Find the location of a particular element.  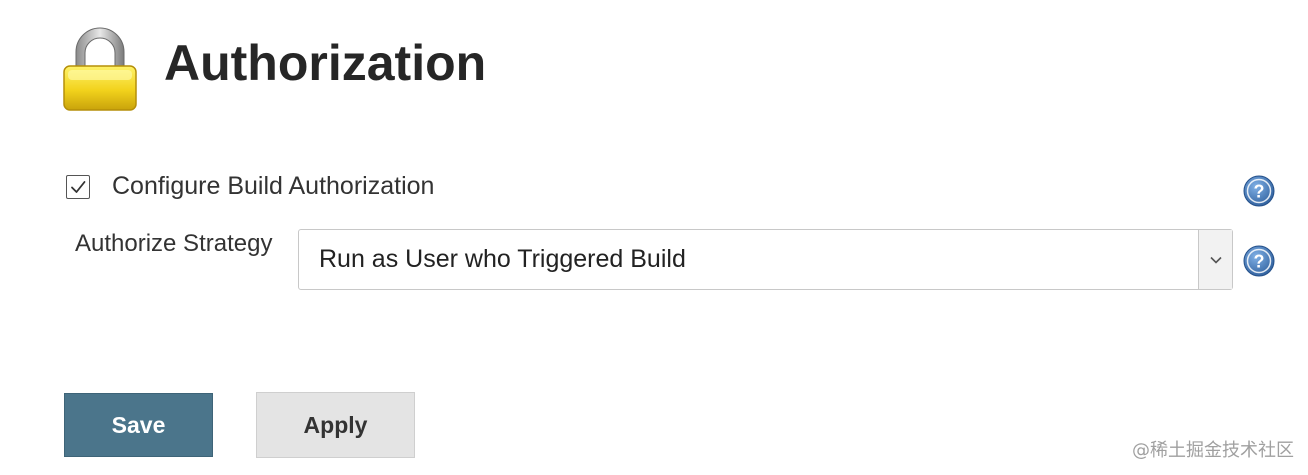

configure-build-authorization-row: Configure Build Authorization is located at coordinates (250, 186).